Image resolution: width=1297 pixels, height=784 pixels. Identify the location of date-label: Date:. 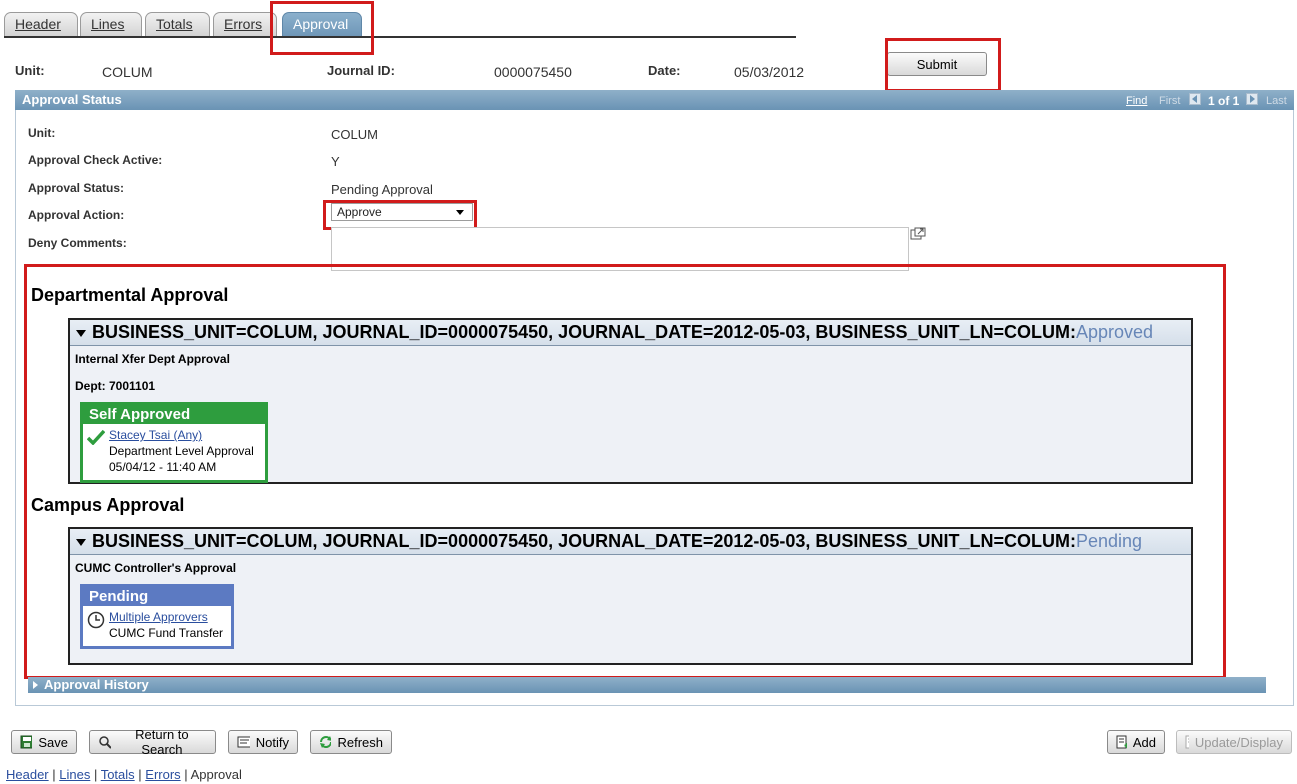
(664, 70).